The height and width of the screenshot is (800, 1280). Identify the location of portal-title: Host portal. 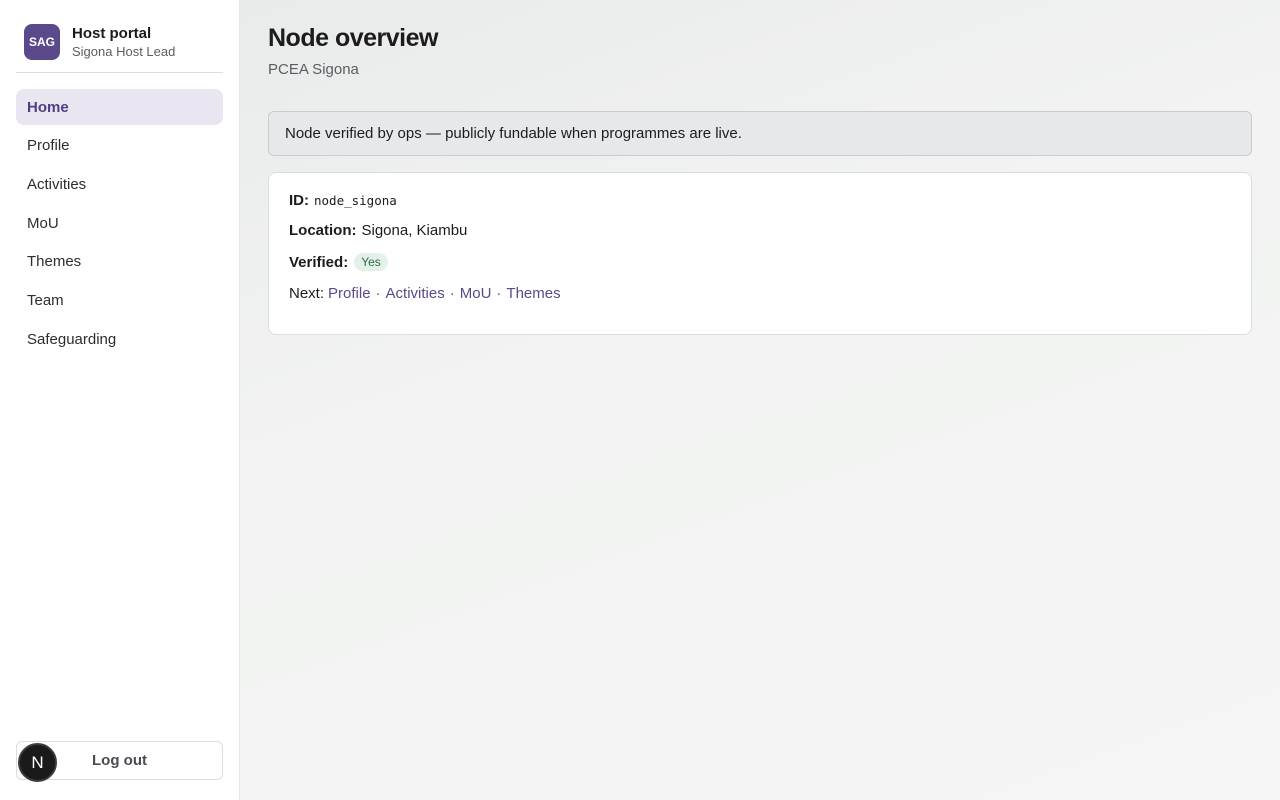
(112, 33).